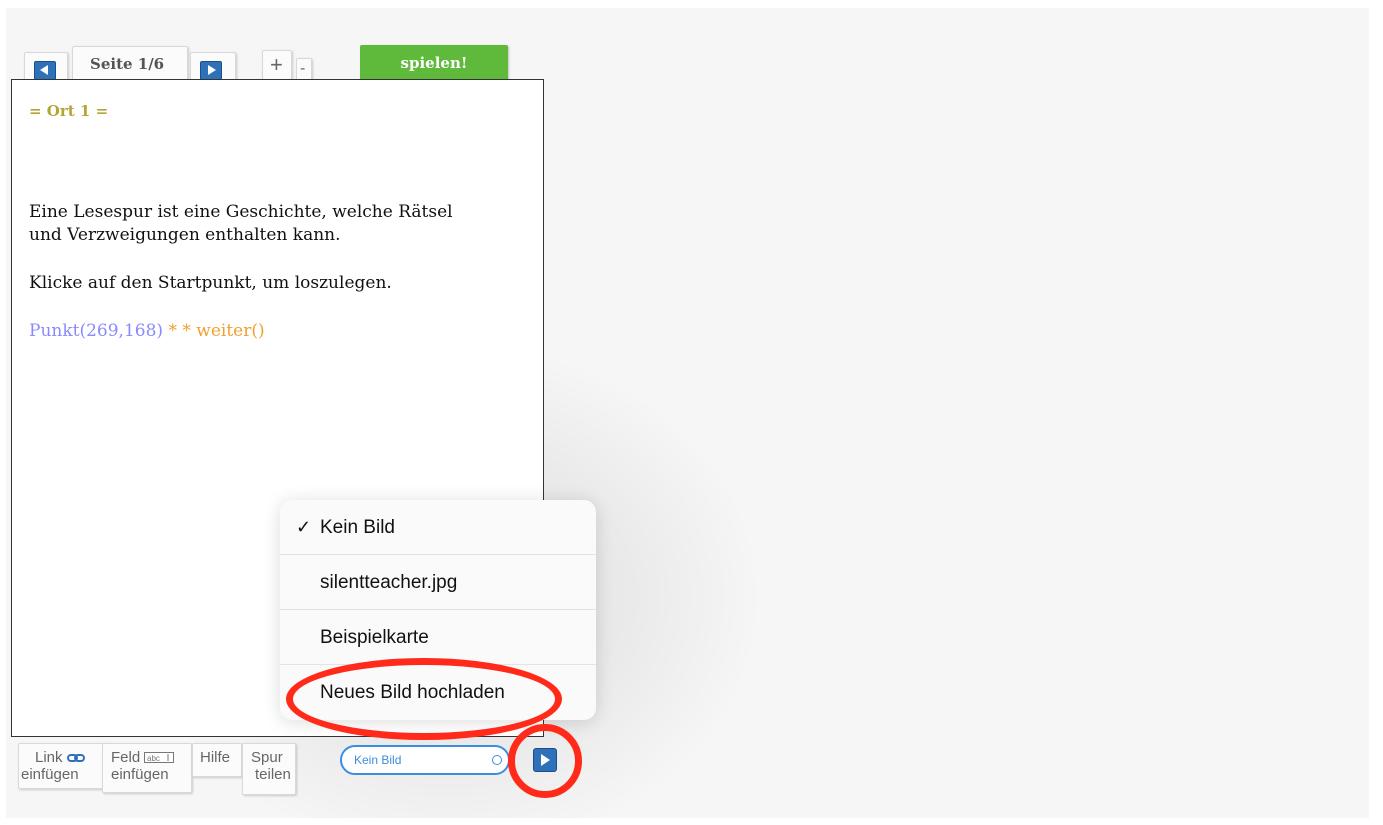 The height and width of the screenshot is (825, 1383). I want to click on intro-line-2: und Verzweigungen enthalten kann., so click(185, 235).